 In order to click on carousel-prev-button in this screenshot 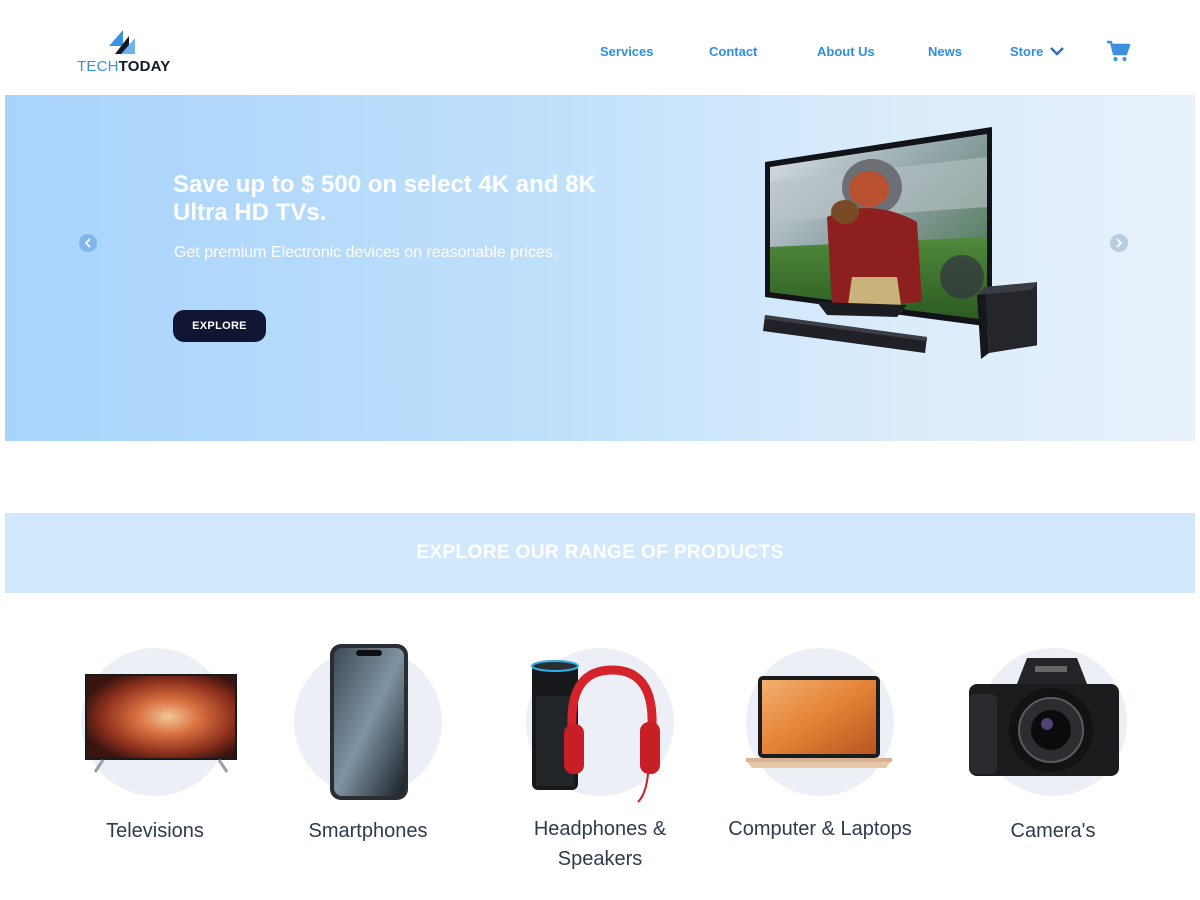, I will do `click(88, 243)`.